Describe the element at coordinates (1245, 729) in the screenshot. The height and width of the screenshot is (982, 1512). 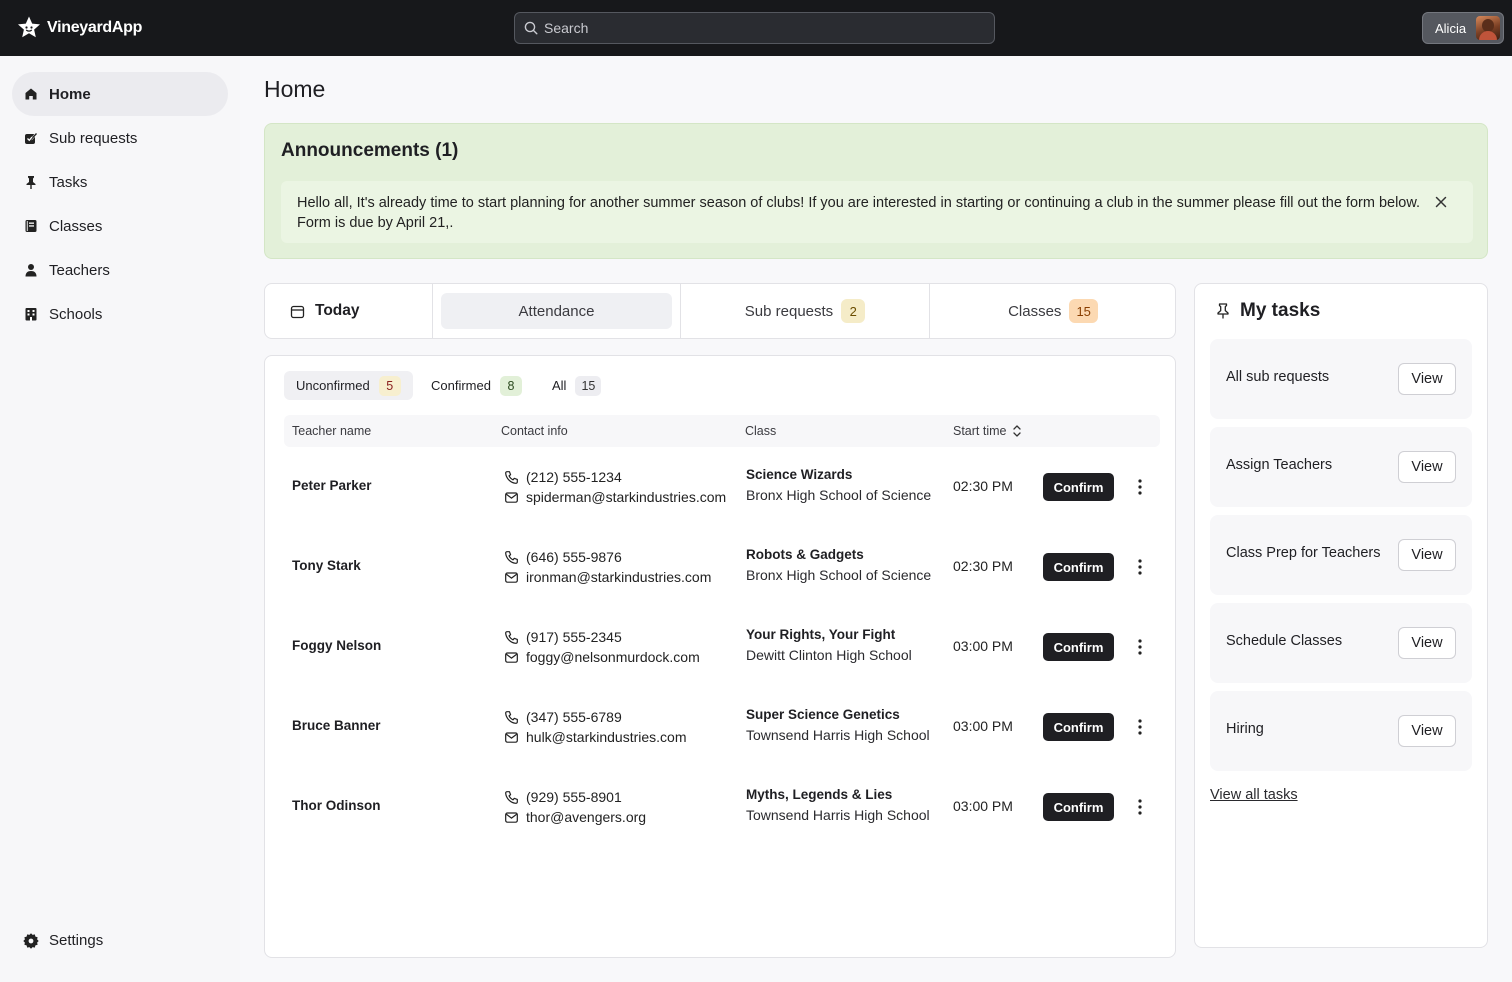
I see `task-label: Hiring` at that location.